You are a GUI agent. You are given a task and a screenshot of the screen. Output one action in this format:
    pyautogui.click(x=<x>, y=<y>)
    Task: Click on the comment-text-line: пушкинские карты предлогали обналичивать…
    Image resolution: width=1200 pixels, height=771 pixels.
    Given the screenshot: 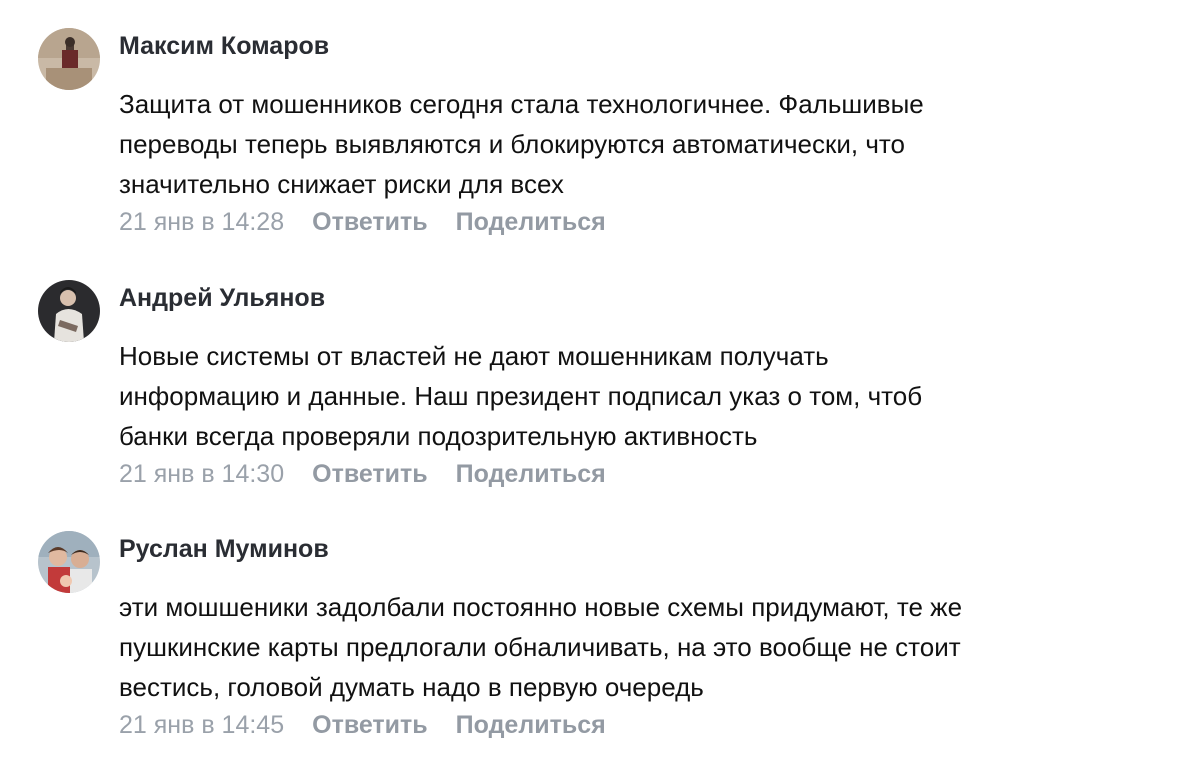 What is the action you would take?
    pyautogui.click(x=540, y=647)
    